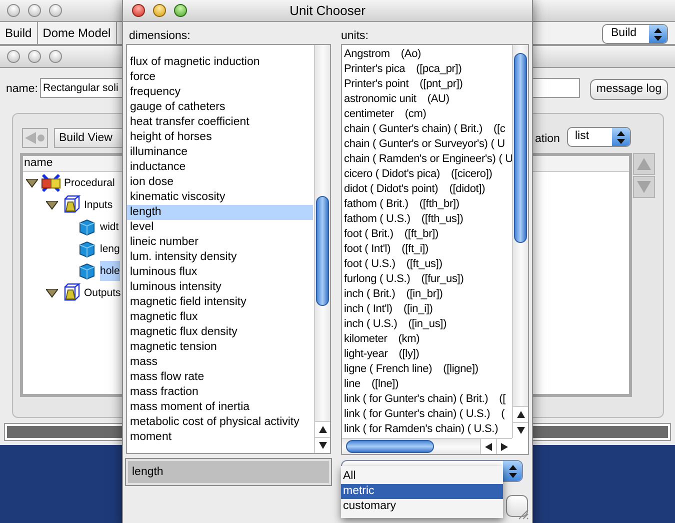 The image size is (675, 523). Describe the element at coordinates (427, 84) in the screenshot. I see `list-item: Printer's point ([pnt_pr])` at that location.